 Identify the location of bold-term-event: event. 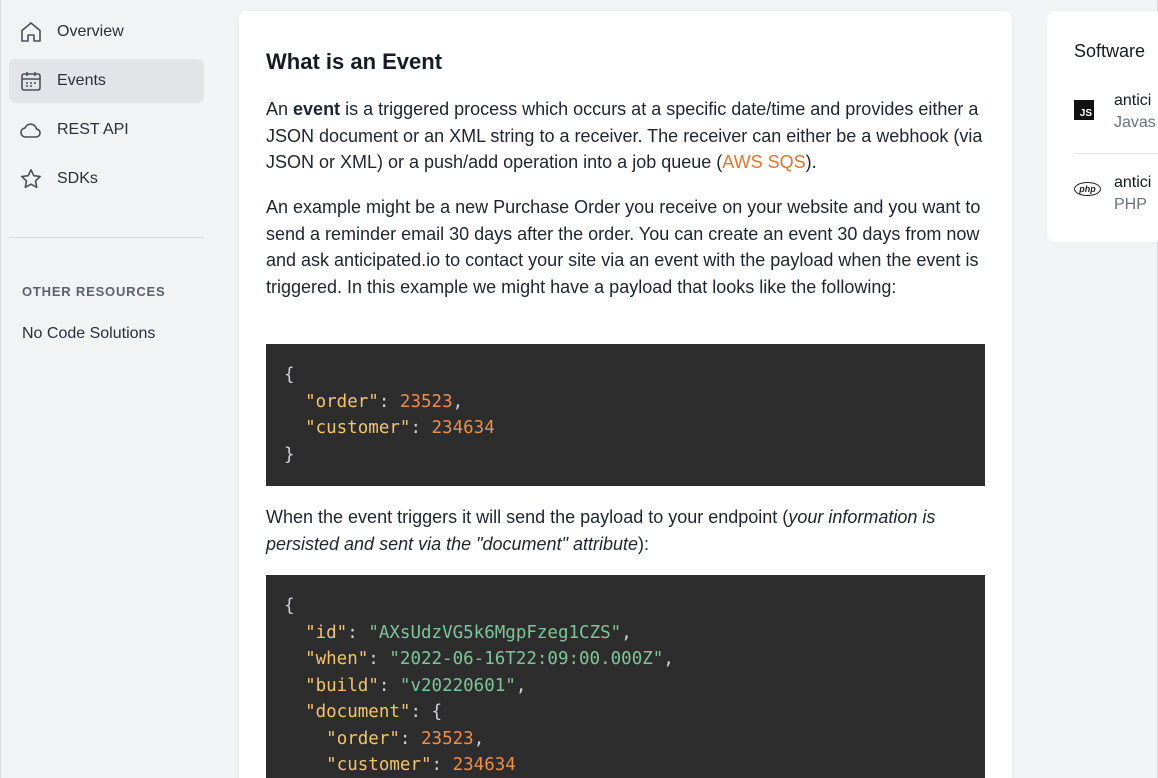
(317, 109).